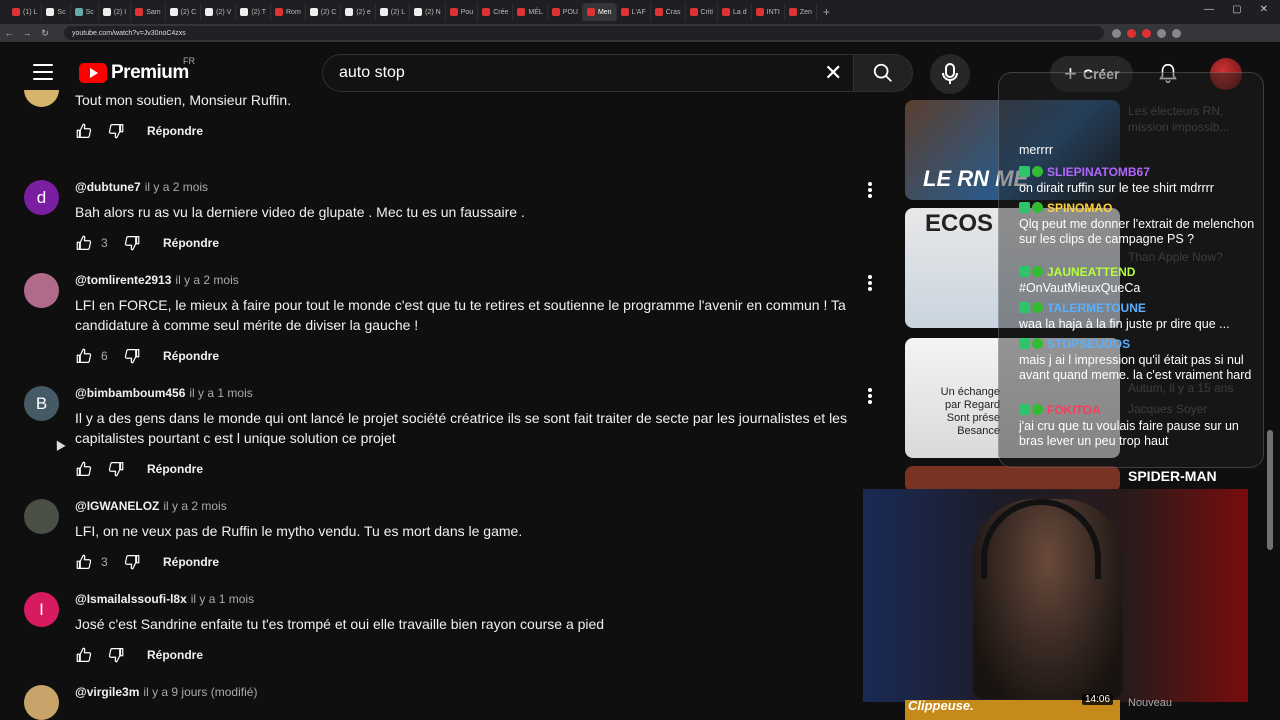 Image resolution: width=1280 pixels, height=720 pixels. What do you see at coordinates (43, 72) in the screenshot?
I see `hamburger-menu-icon` at bounding box center [43, 72].